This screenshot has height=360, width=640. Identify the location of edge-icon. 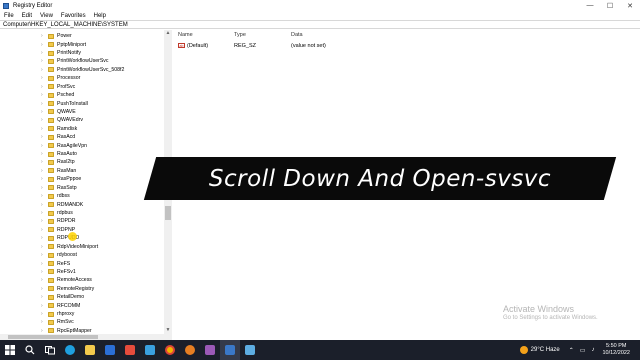
(70, 350).